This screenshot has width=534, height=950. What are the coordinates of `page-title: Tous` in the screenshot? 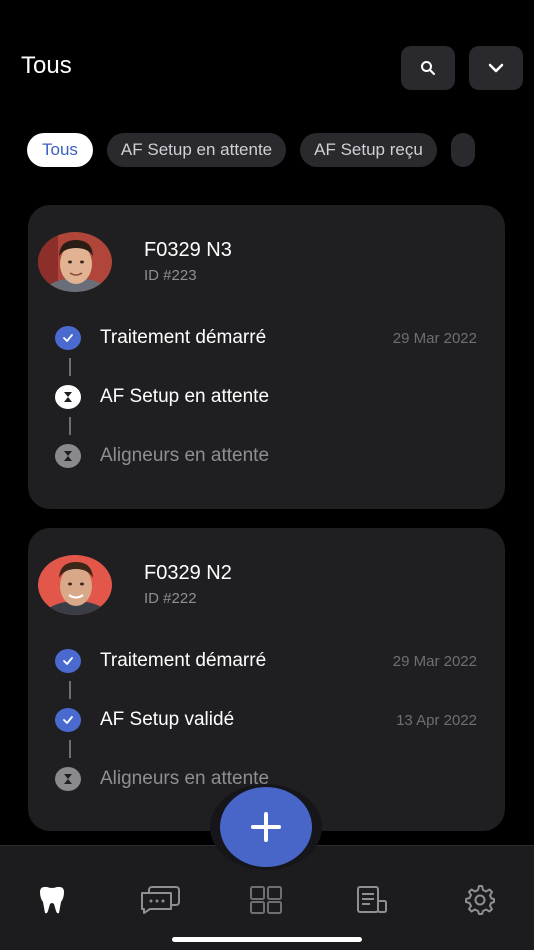 It's located at (46, 65).